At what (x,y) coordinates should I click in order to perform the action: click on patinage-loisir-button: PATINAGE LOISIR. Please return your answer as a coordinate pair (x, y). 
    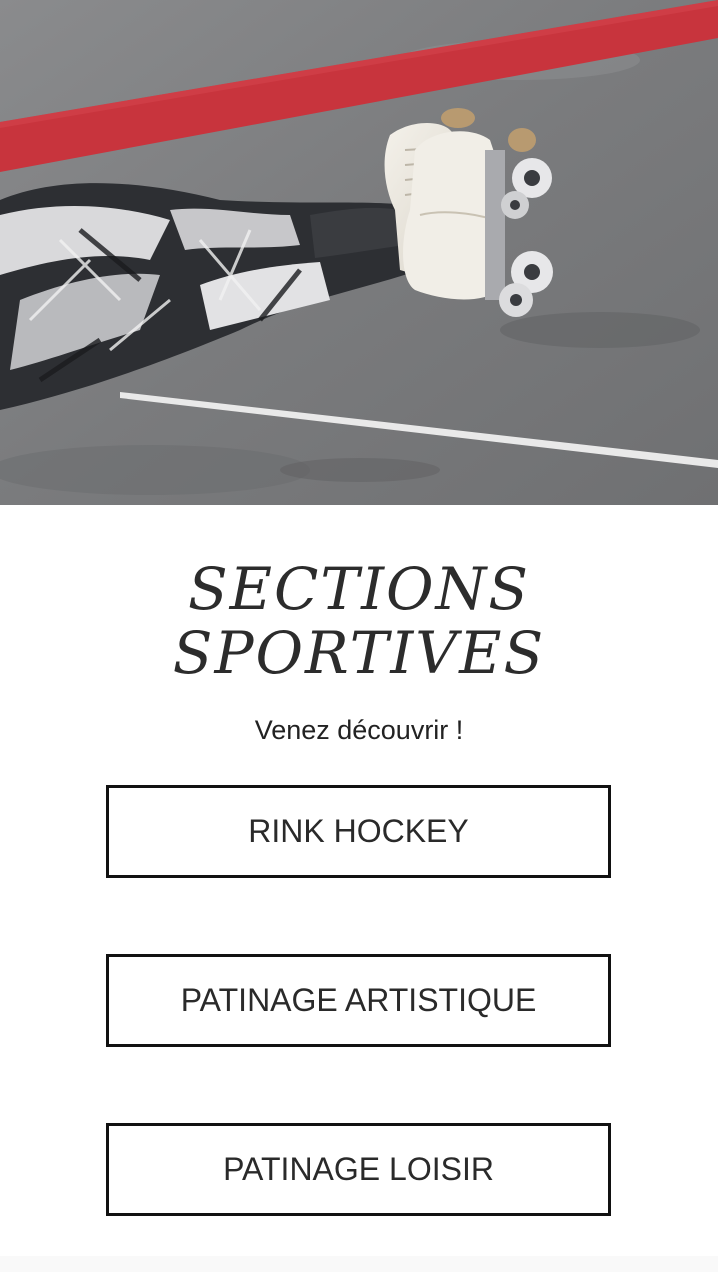
    Looking at the image, I should click on (358, 1169).